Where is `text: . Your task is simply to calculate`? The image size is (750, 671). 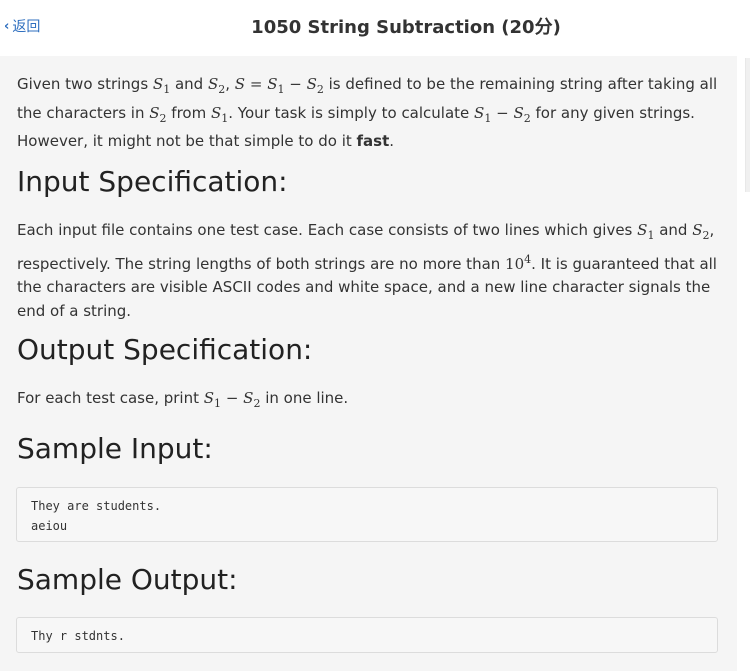 text: . Your task is simply to calculate is located at coordinates (351, 112).